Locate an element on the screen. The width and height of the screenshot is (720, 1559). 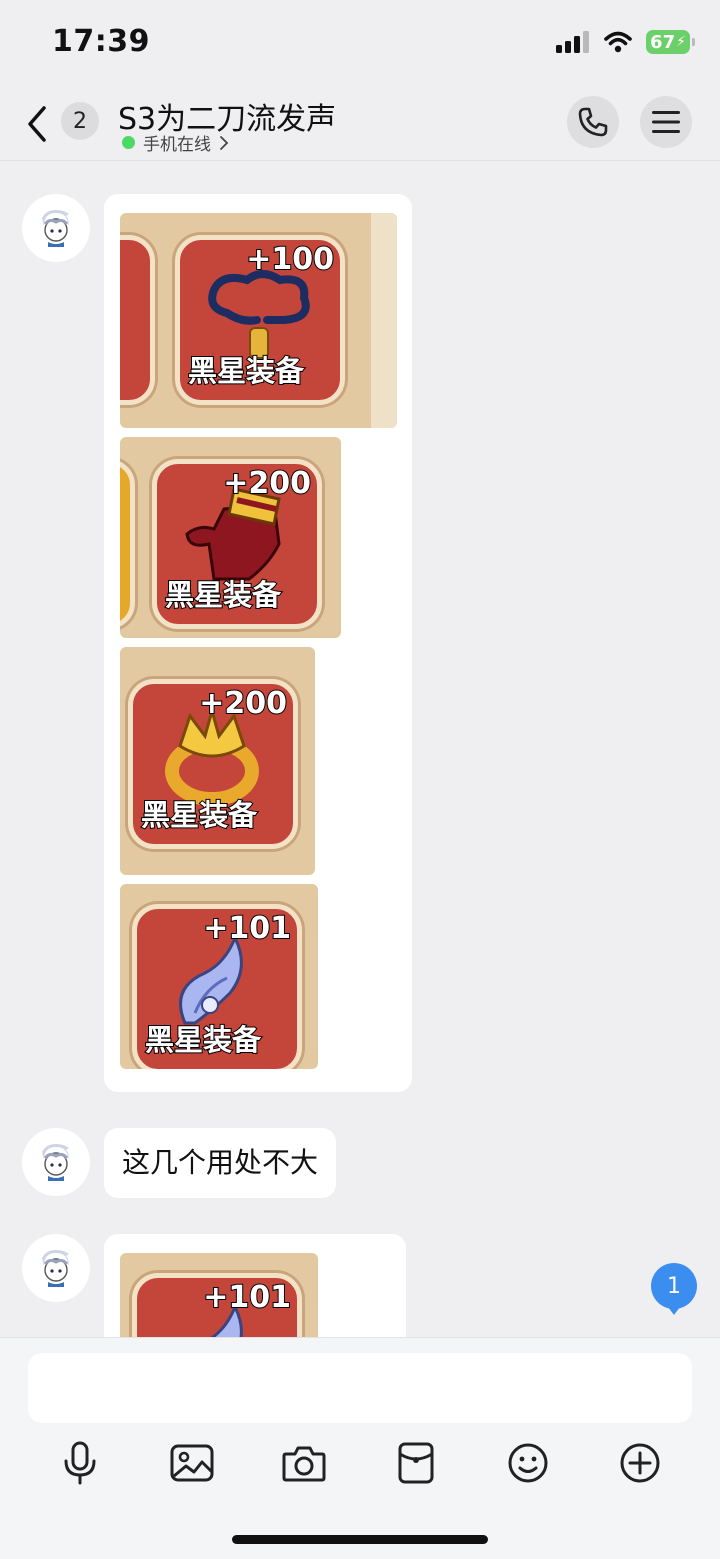
ring-icon is located at coordinates (212, 756).